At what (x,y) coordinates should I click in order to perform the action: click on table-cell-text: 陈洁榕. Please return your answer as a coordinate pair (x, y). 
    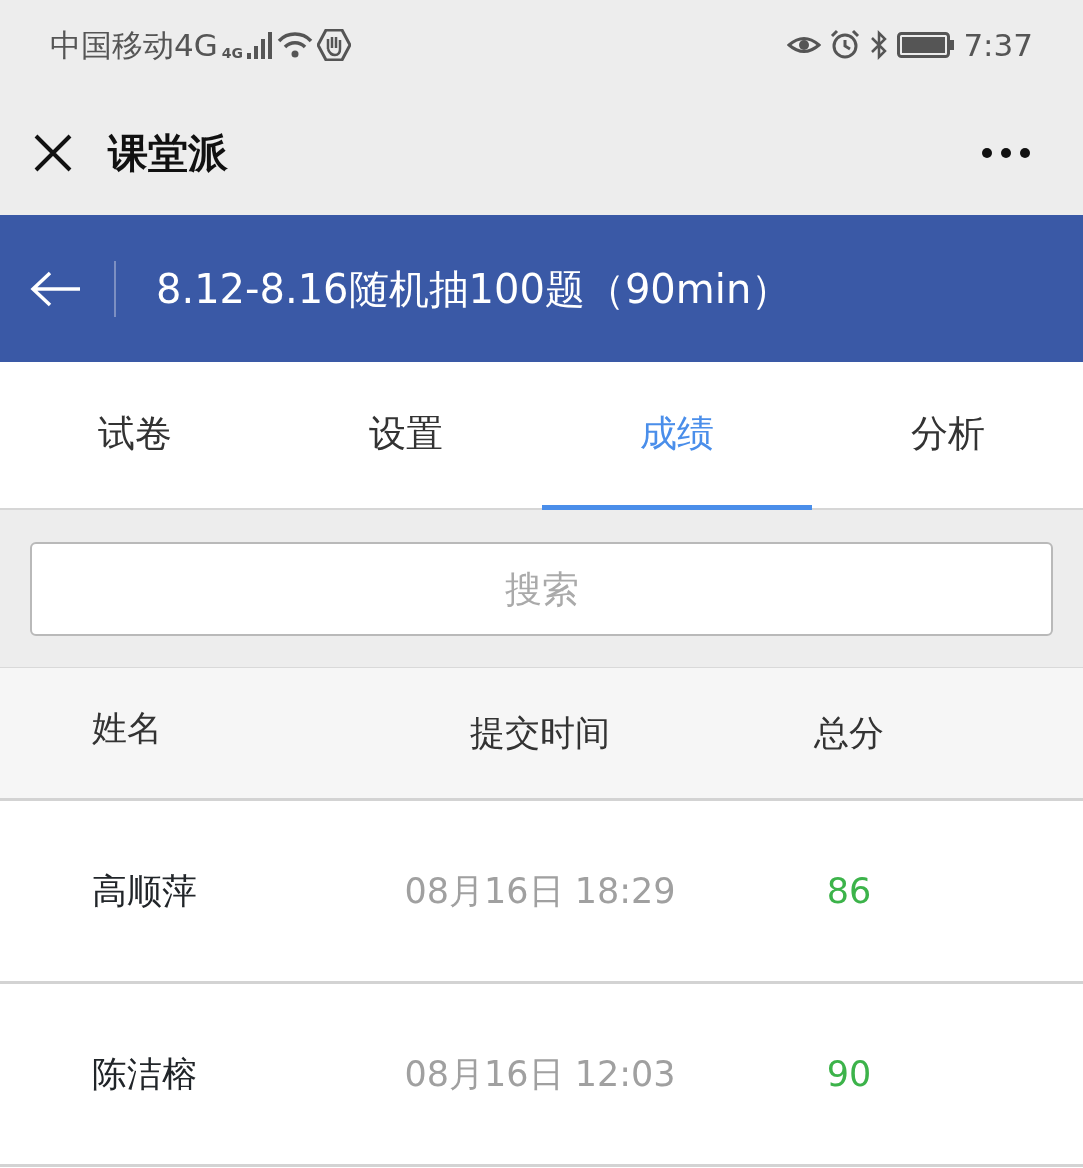
    Looking at the image, I should click on (144, 1074).